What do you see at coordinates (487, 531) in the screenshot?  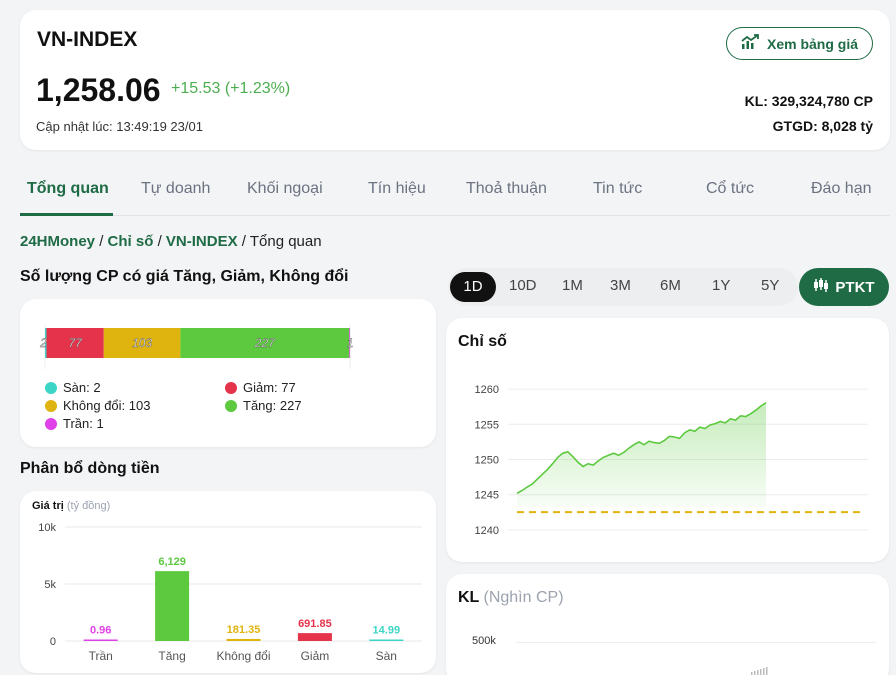 I see `index-ytick-label: 1240` at bounding box center [487, 531].